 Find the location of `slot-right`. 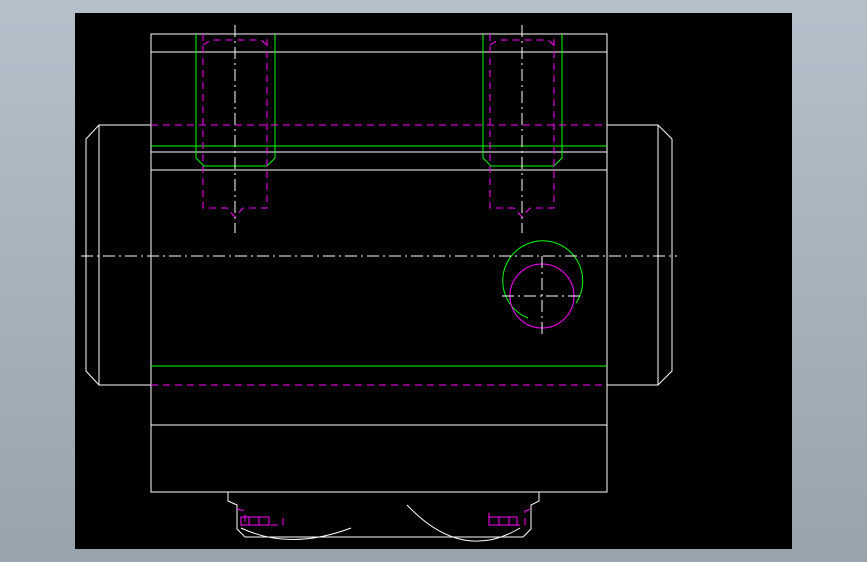

slot-right is located at coordinates (503, 521).